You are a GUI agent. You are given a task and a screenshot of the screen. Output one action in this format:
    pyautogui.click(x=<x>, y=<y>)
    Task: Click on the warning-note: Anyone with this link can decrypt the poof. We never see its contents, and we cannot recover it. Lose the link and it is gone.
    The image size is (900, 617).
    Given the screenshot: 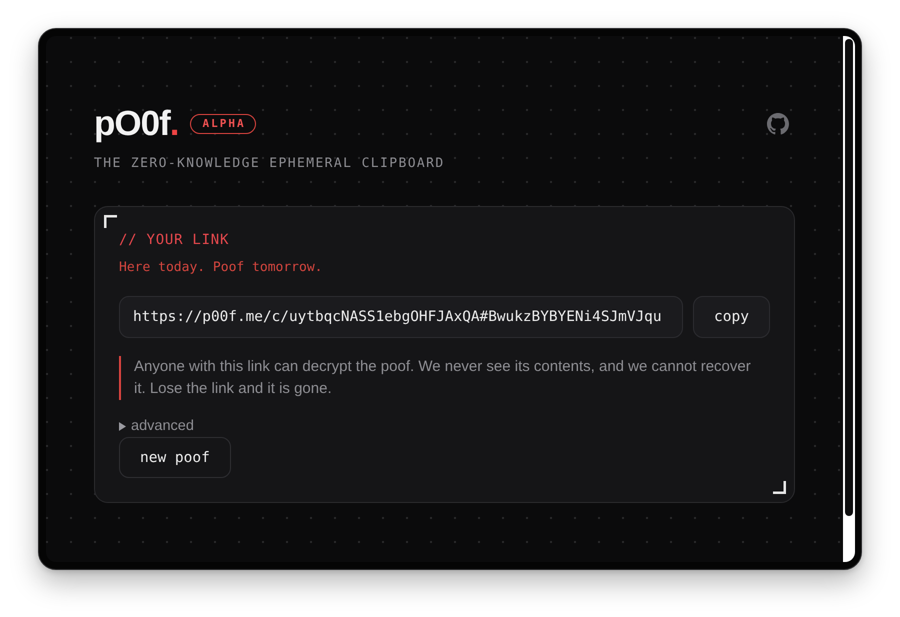 What is the action you would take?
    pyautogui.click(x=439, y=378)
    